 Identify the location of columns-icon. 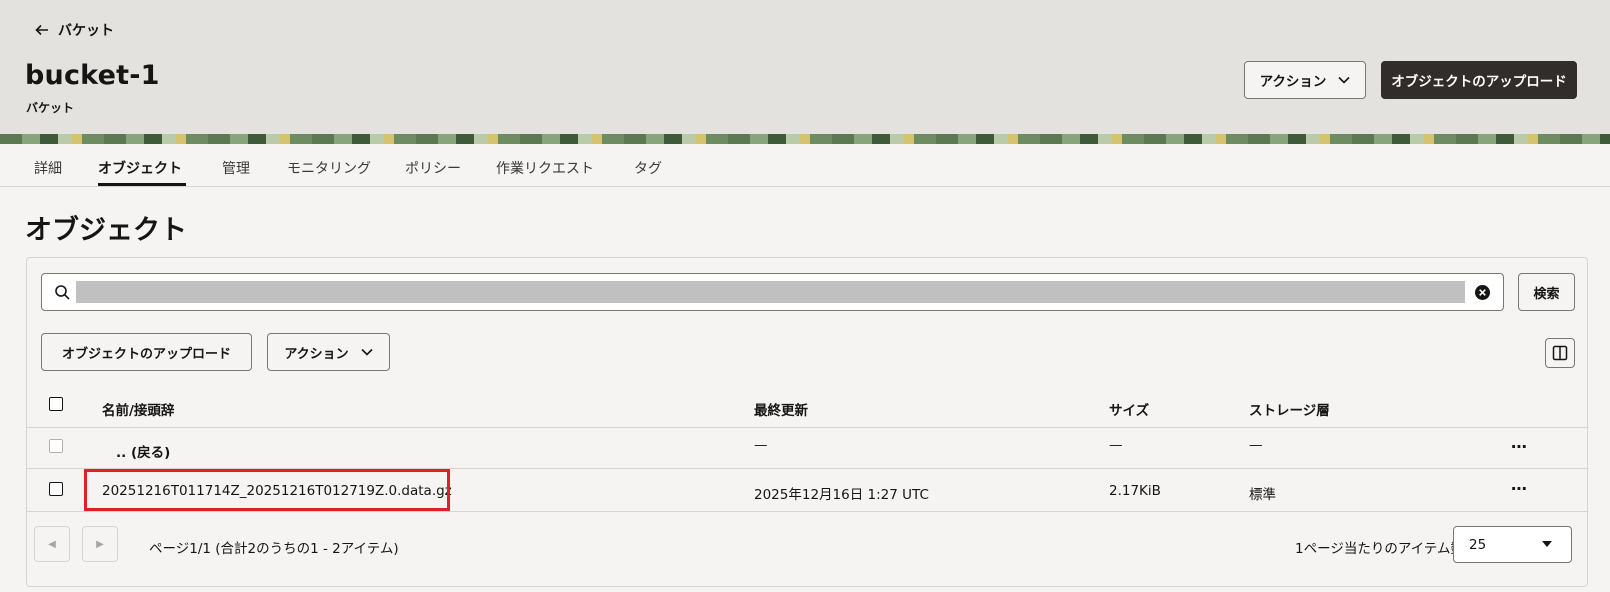
(1560, 353).